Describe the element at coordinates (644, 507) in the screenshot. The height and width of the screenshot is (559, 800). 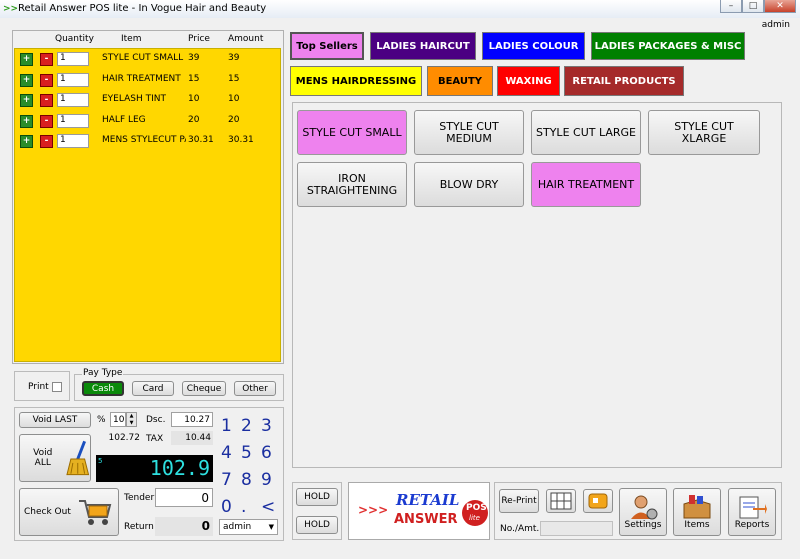
I see `settings-person-icon` at that location.